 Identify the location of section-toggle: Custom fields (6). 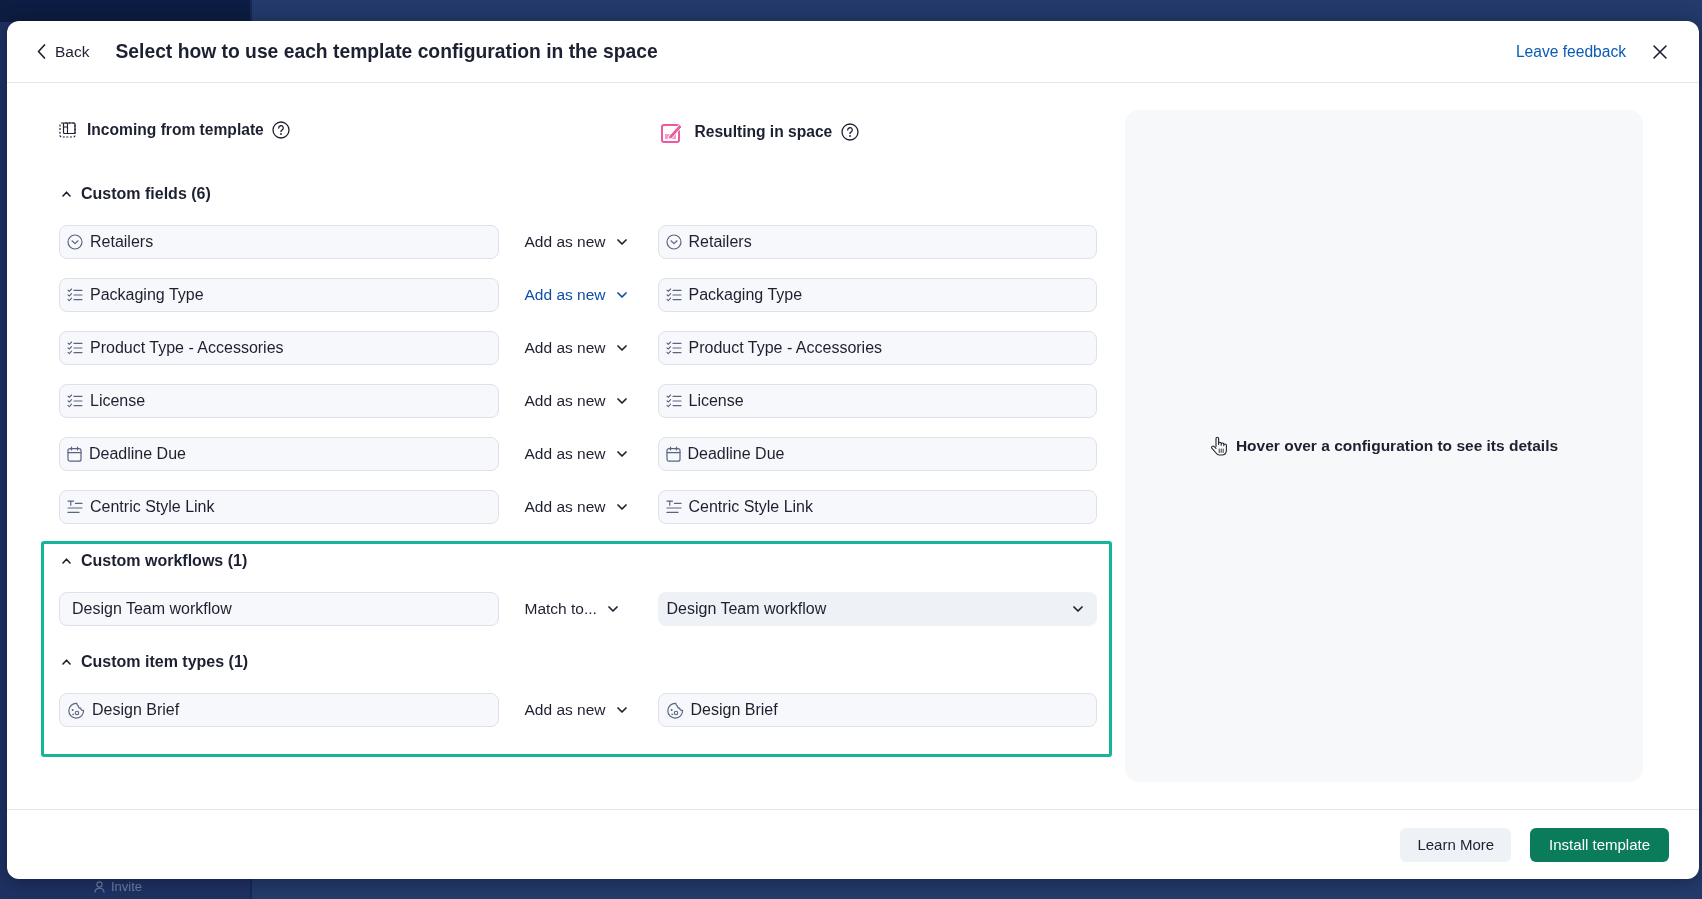
(135, 194).